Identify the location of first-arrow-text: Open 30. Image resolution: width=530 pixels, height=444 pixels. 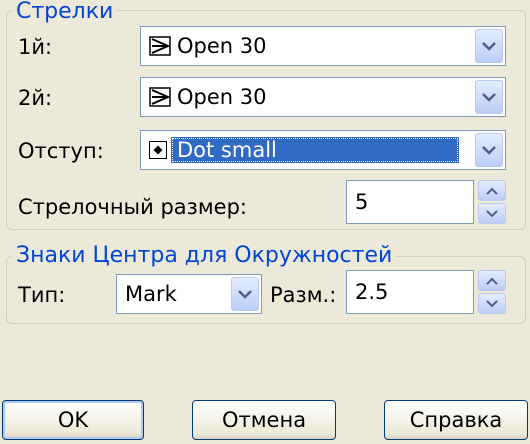
(222, 46).